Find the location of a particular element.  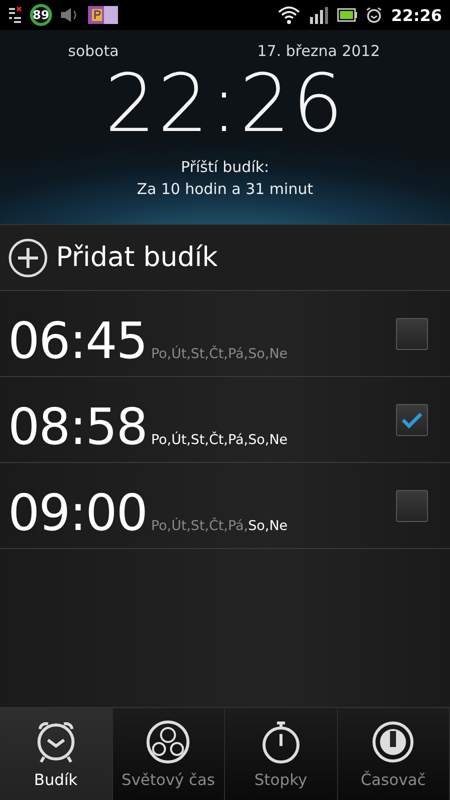

world-clock-icon is located at coordinates (168, 742).